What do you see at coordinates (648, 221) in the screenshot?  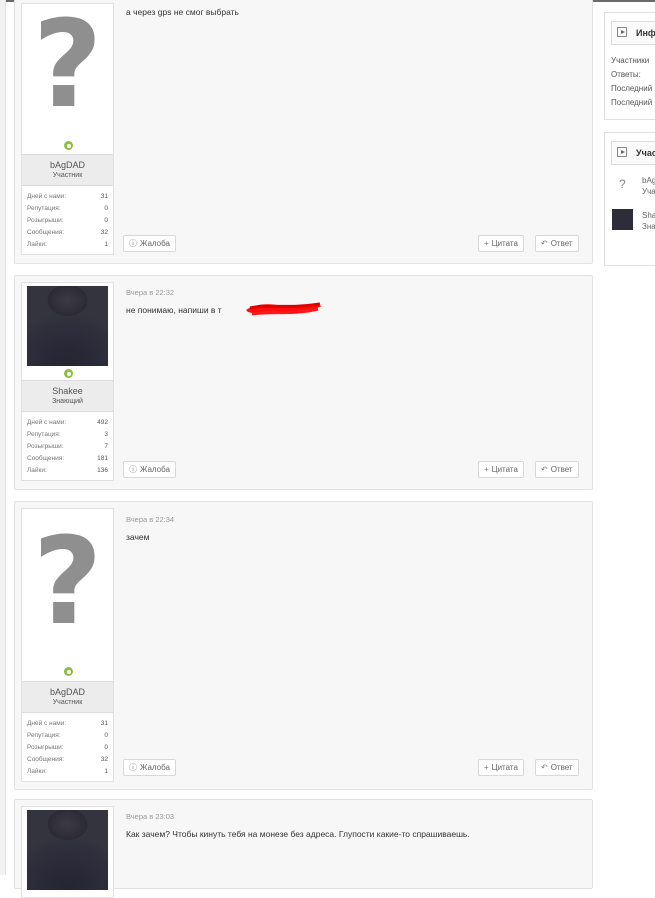 I see `participant-entry: Sha Зна` at bounding box center [648, 221].